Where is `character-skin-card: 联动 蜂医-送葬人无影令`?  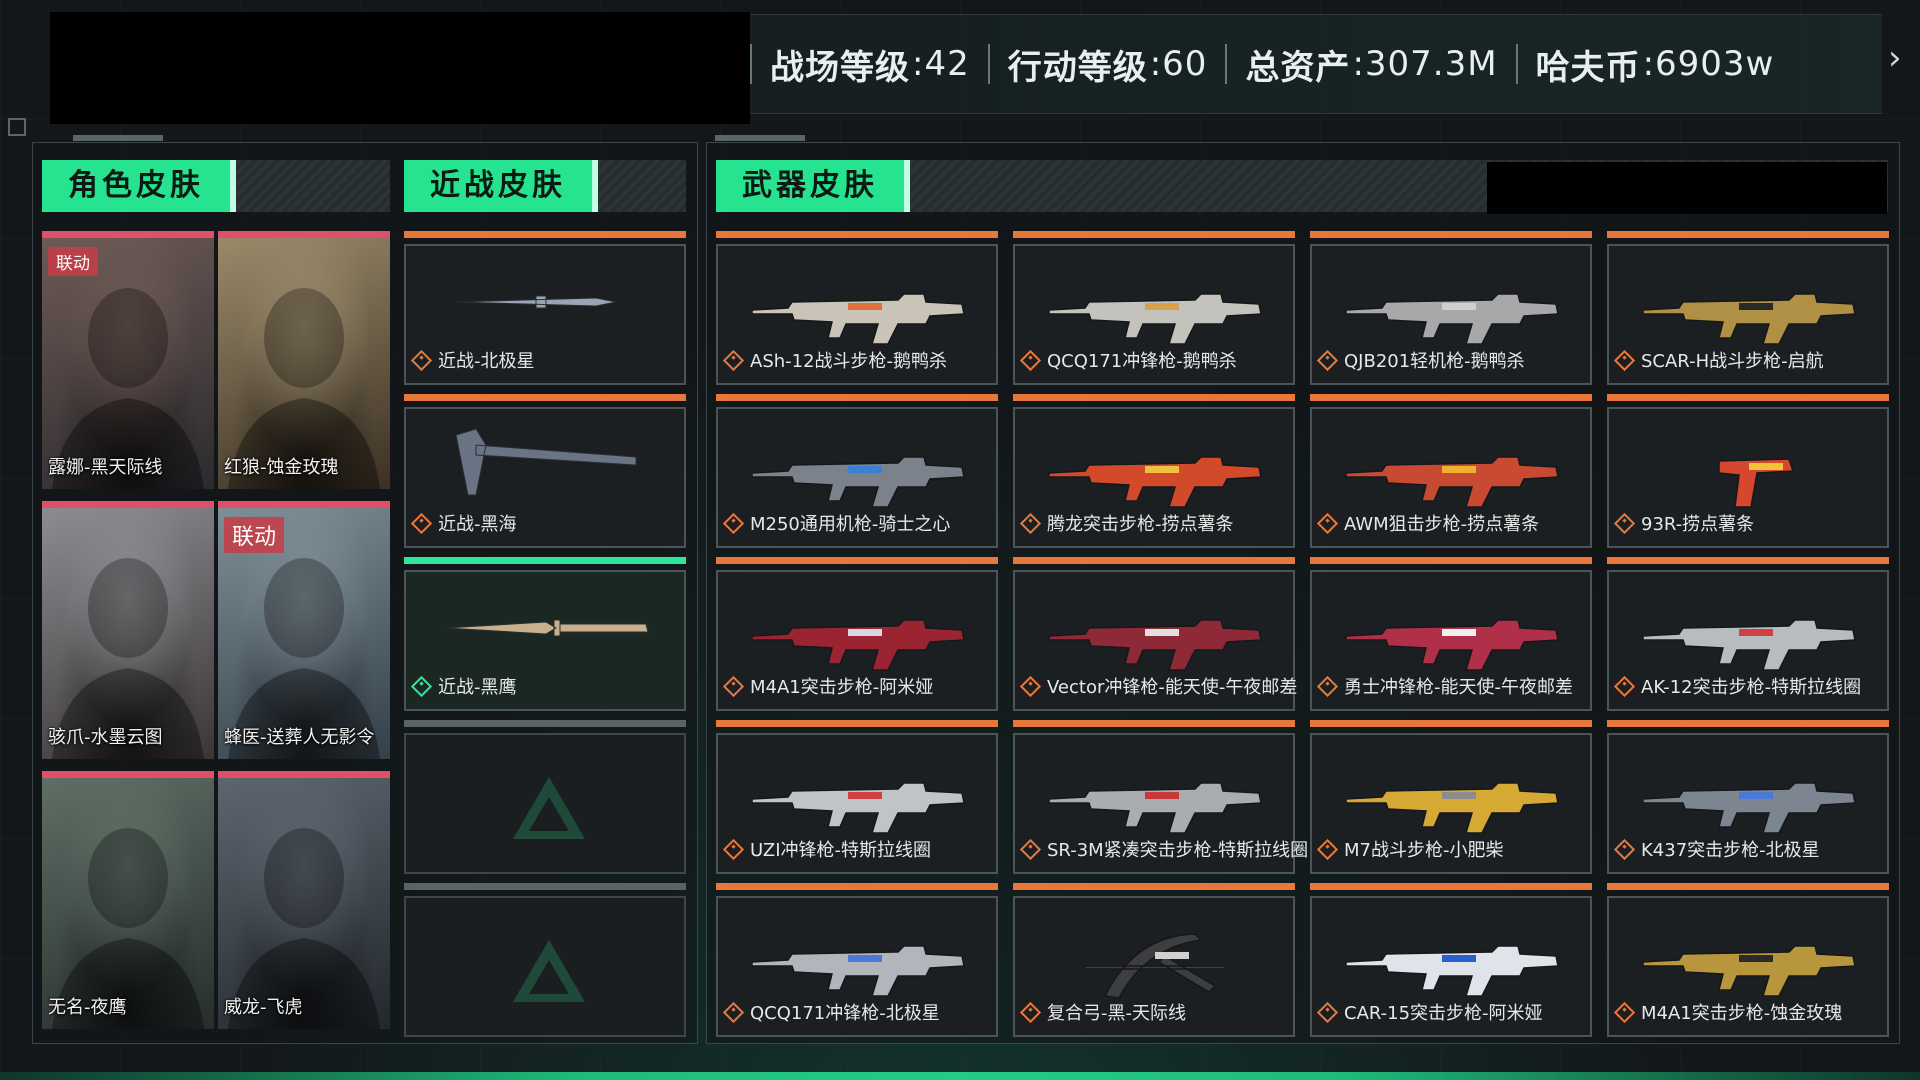
character-skin-card: 联动 蜂医-送葬人无影令 is located at coordinates (304, 630).